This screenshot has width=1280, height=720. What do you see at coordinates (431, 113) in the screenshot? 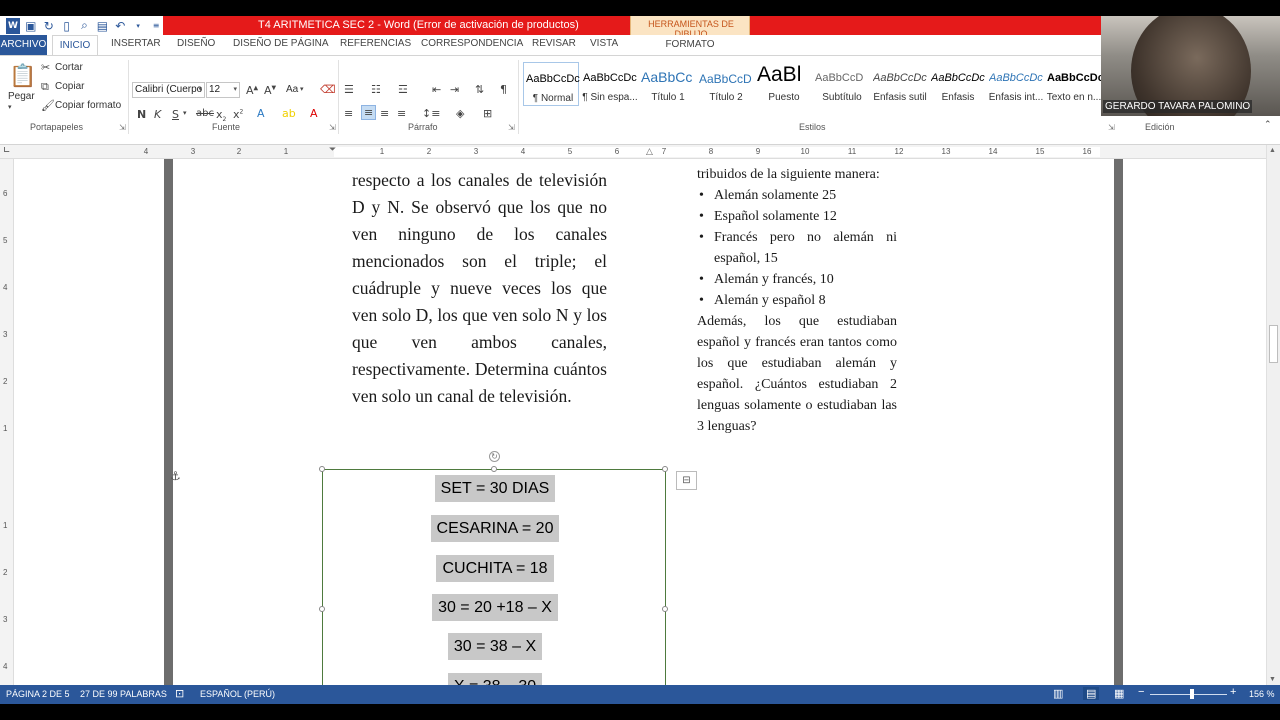
I see `line-spacing-icon: ↕≡` at bounding box center [431, 113].